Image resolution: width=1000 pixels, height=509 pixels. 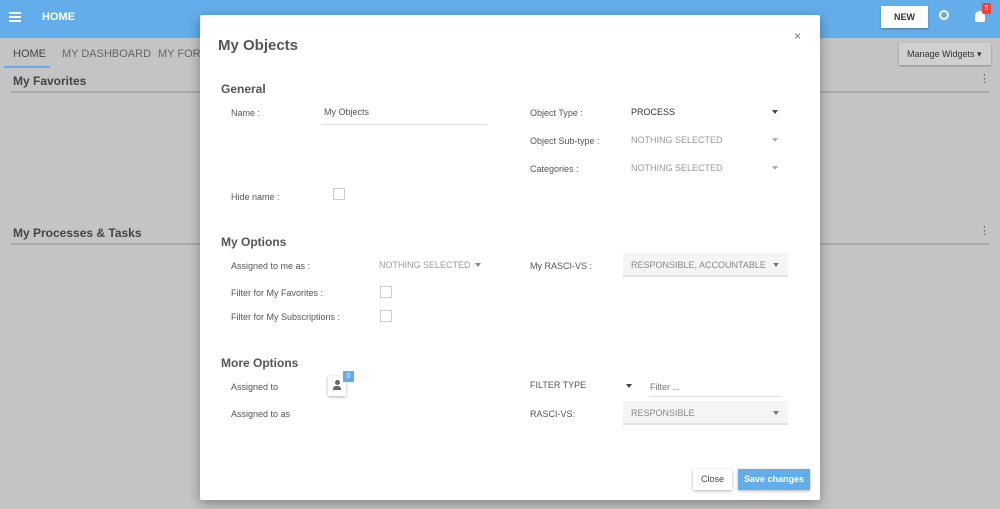 What do you see at coordinates (677, 140) in the screenshot?
I see `sub-type-value: NOTHING SELECTED` at bounding box center [677, 140].